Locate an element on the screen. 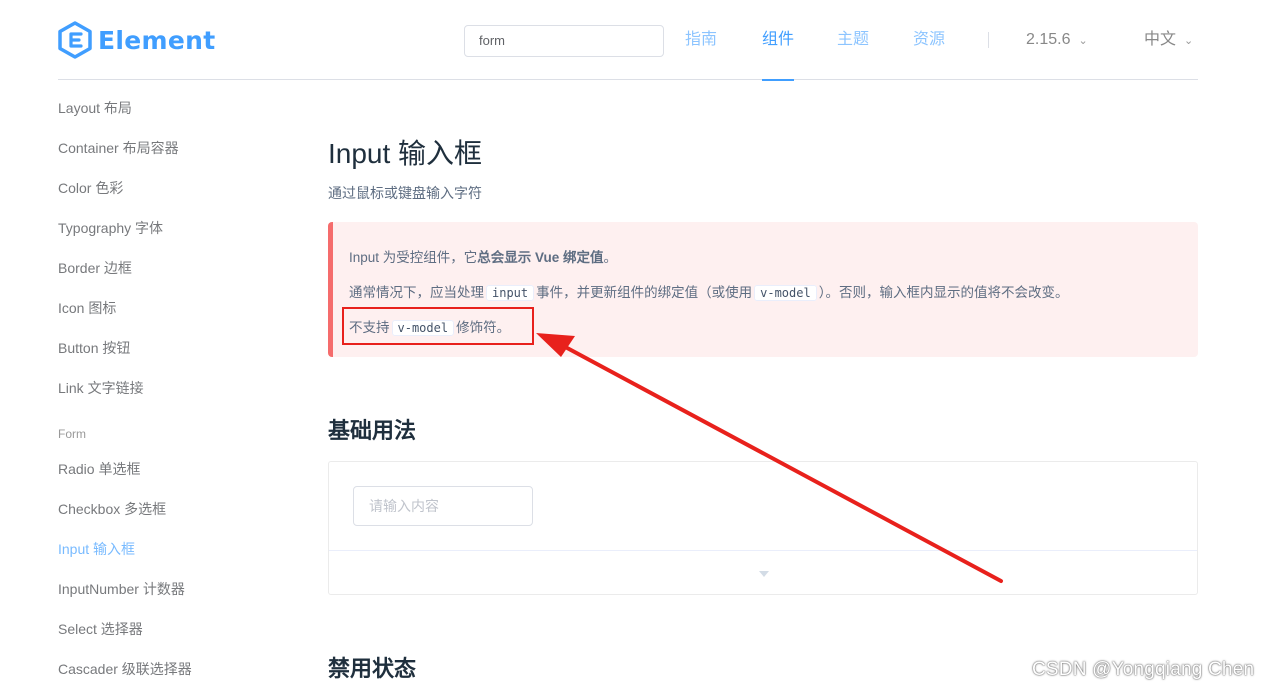  sidebar-item-layout: Layout 布局 is located at coordinates (95, 108).